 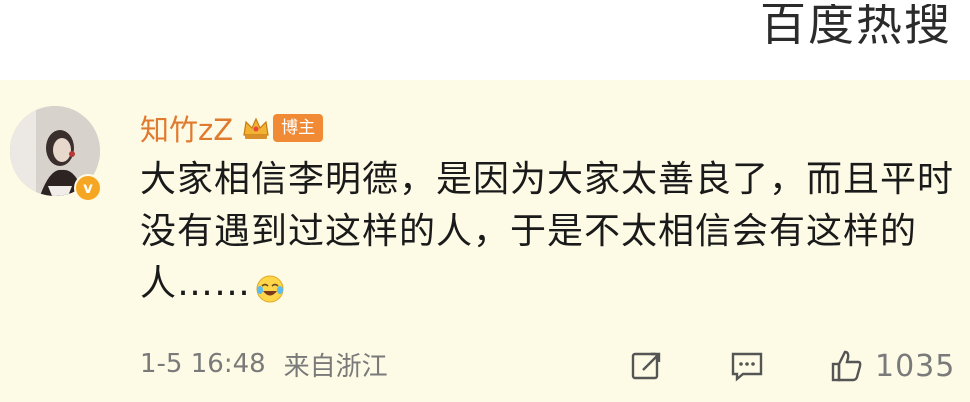 I want to click on comment-meta: 1-5 16:48 来自浙江, so click(x=264, y=364).